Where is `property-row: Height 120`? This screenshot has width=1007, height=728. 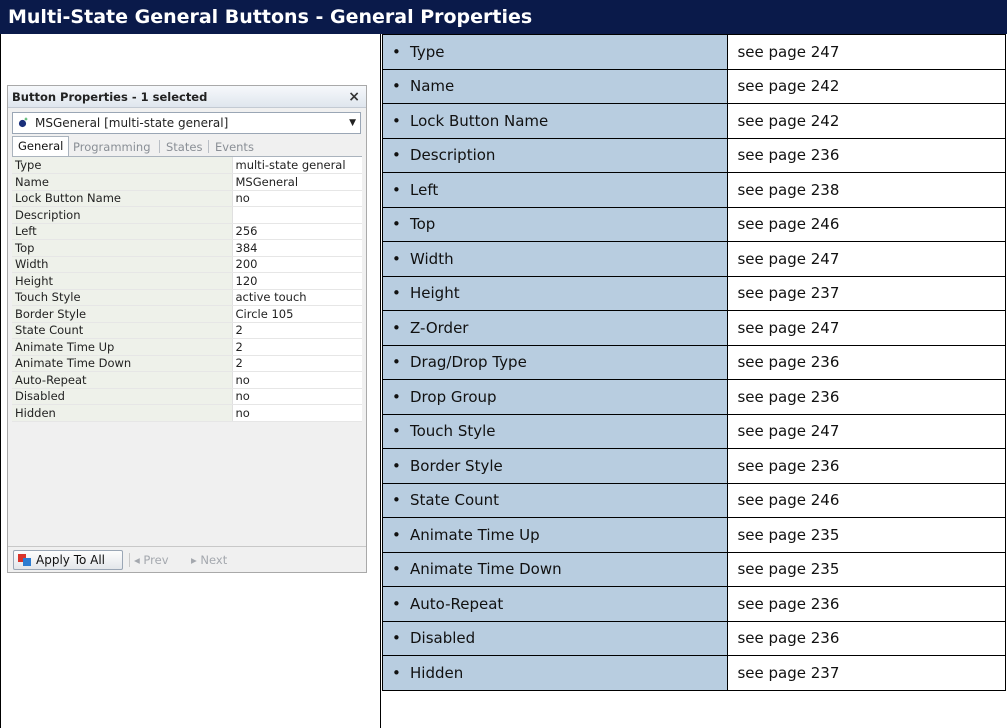
property-row: Height 120 is located at coordinates (187, 281).